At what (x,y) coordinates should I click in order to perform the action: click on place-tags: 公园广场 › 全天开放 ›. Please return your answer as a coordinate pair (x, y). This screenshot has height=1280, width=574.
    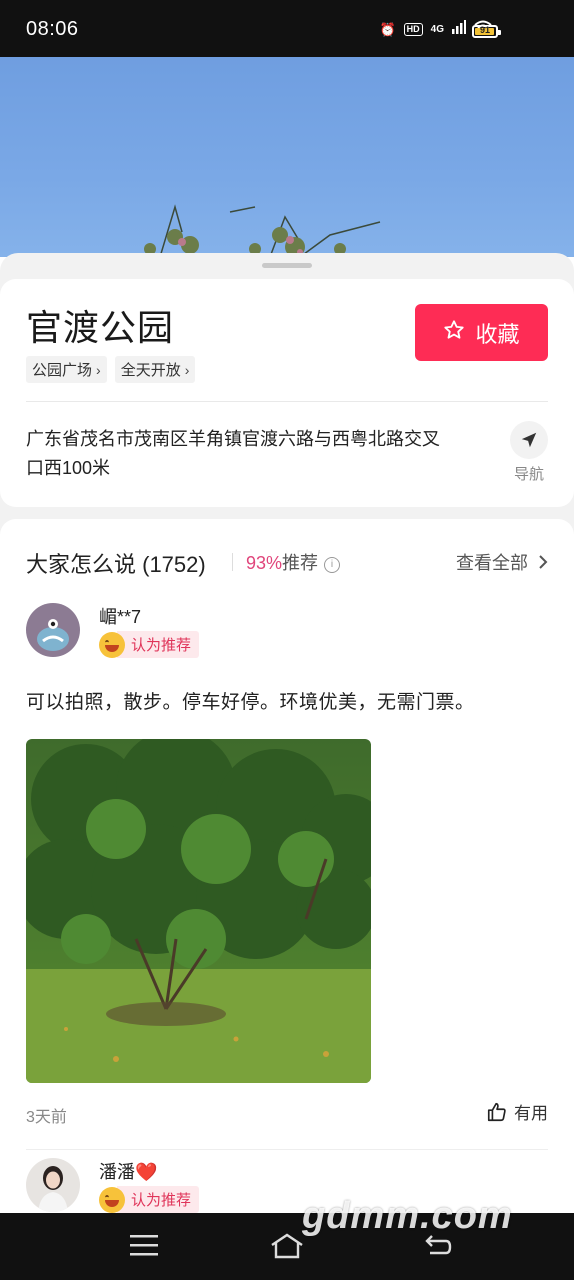
    Looking at the image, I should click on (111, 369).